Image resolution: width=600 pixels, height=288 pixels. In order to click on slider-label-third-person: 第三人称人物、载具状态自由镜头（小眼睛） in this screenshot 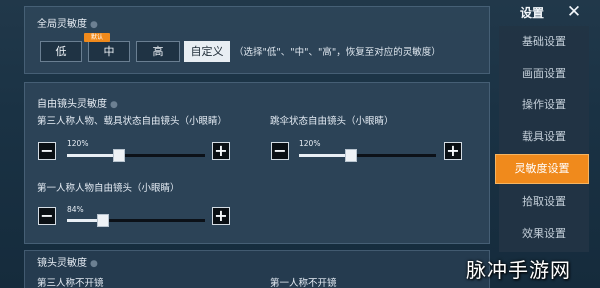, I will do `click(132, 121)`.